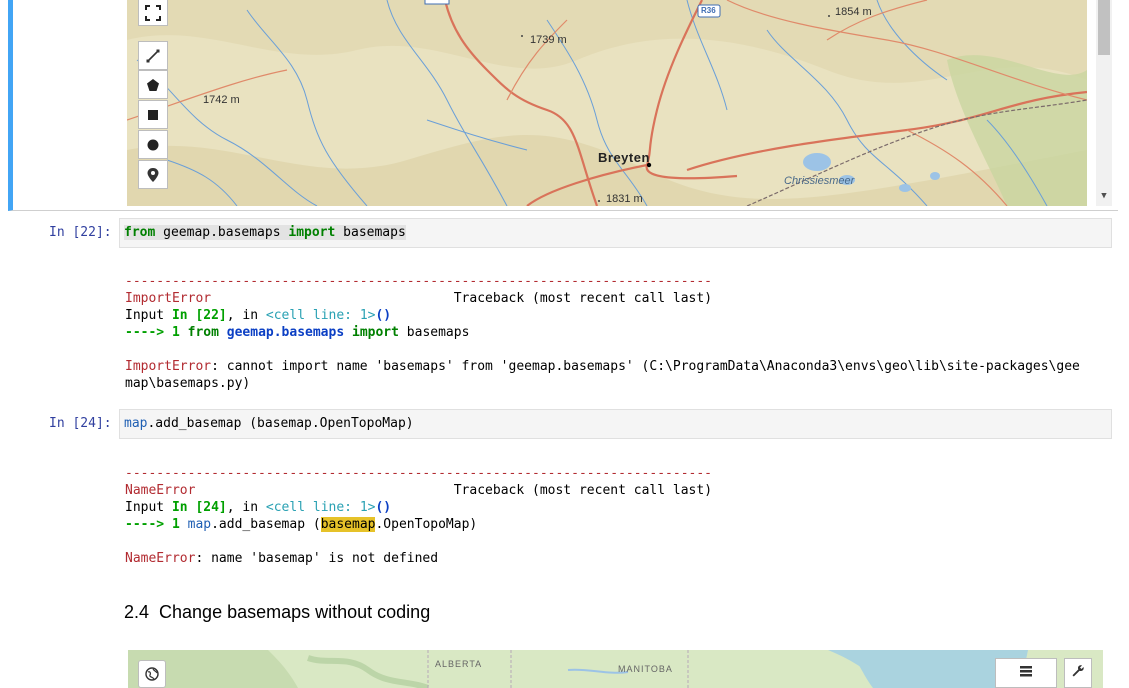 This screenshot has height=688, width=1129. Describe the element at coordinates (277, 612) in the screenshot. I see `section-heading: 2.4 Change basemaps without coding` at that location.